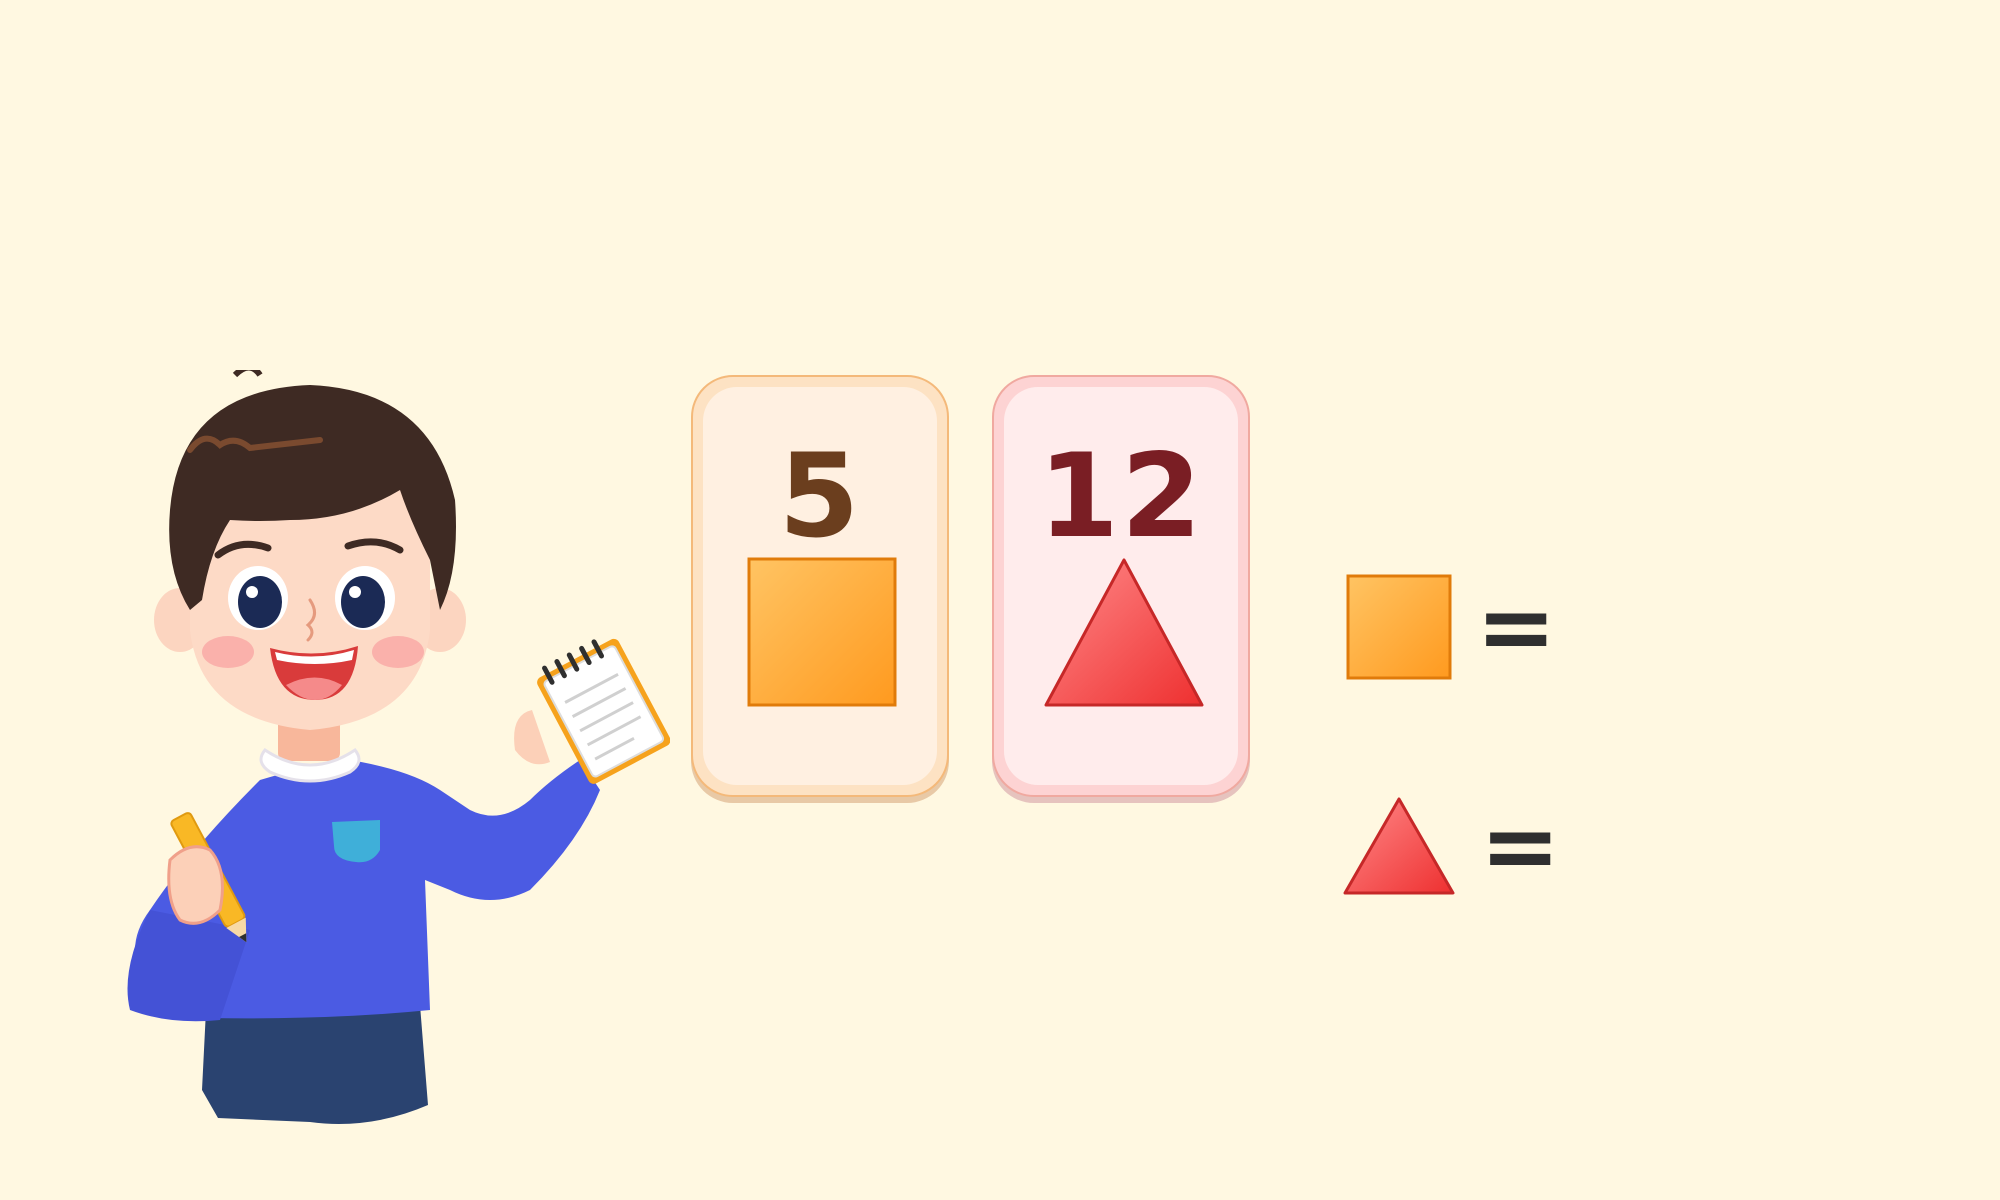 This screenshot has height=1200, width=2000. I want to click on square-value-card: 5, so click(820, 586).